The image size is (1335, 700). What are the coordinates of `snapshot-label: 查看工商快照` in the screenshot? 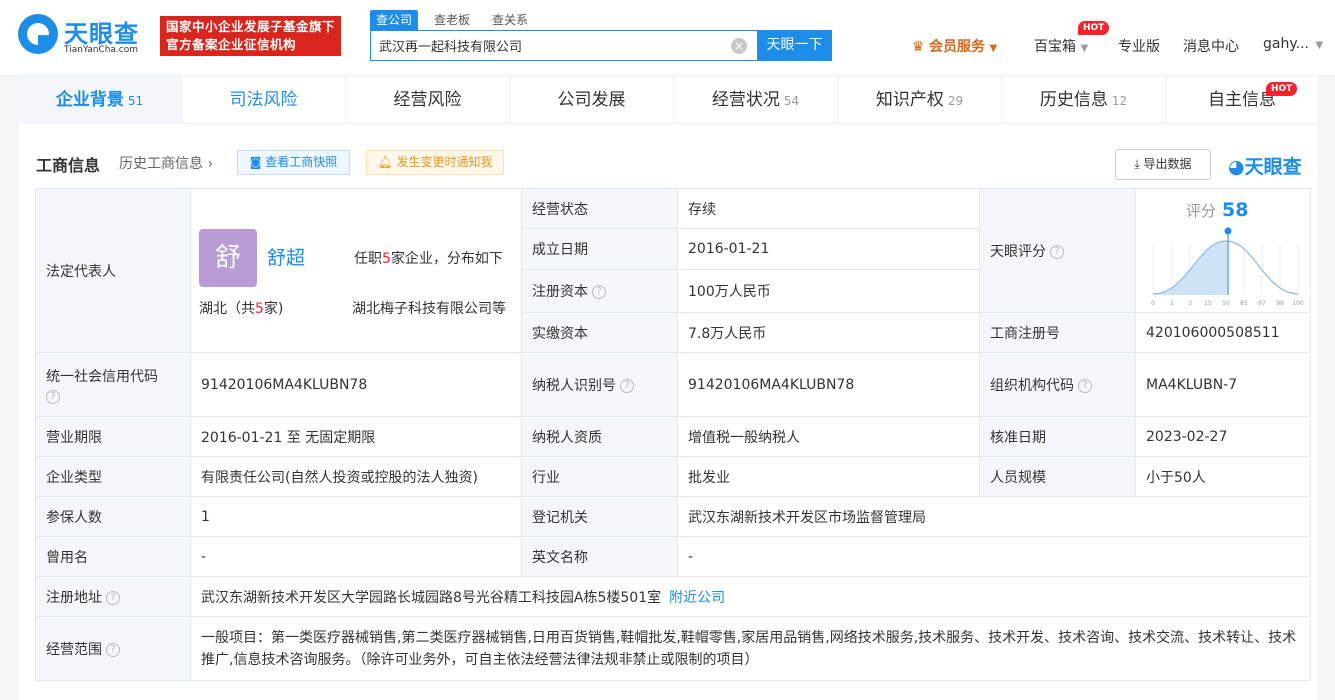 It's located at (301, 162).